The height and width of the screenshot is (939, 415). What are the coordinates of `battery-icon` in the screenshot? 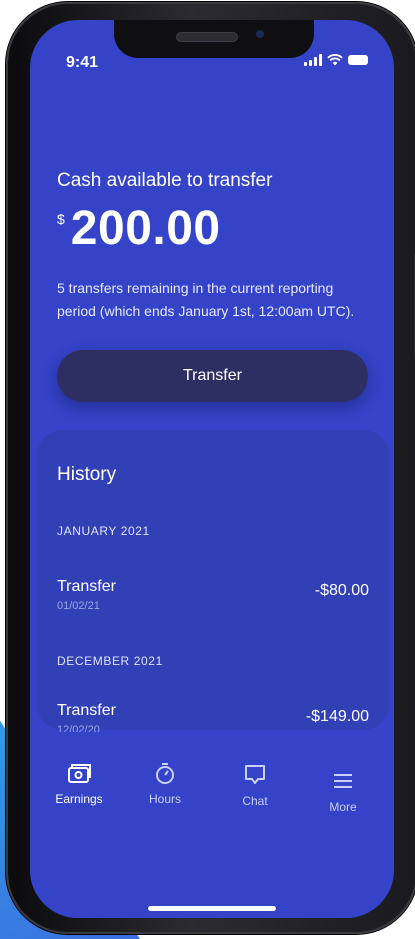 It's located at (358, 60).